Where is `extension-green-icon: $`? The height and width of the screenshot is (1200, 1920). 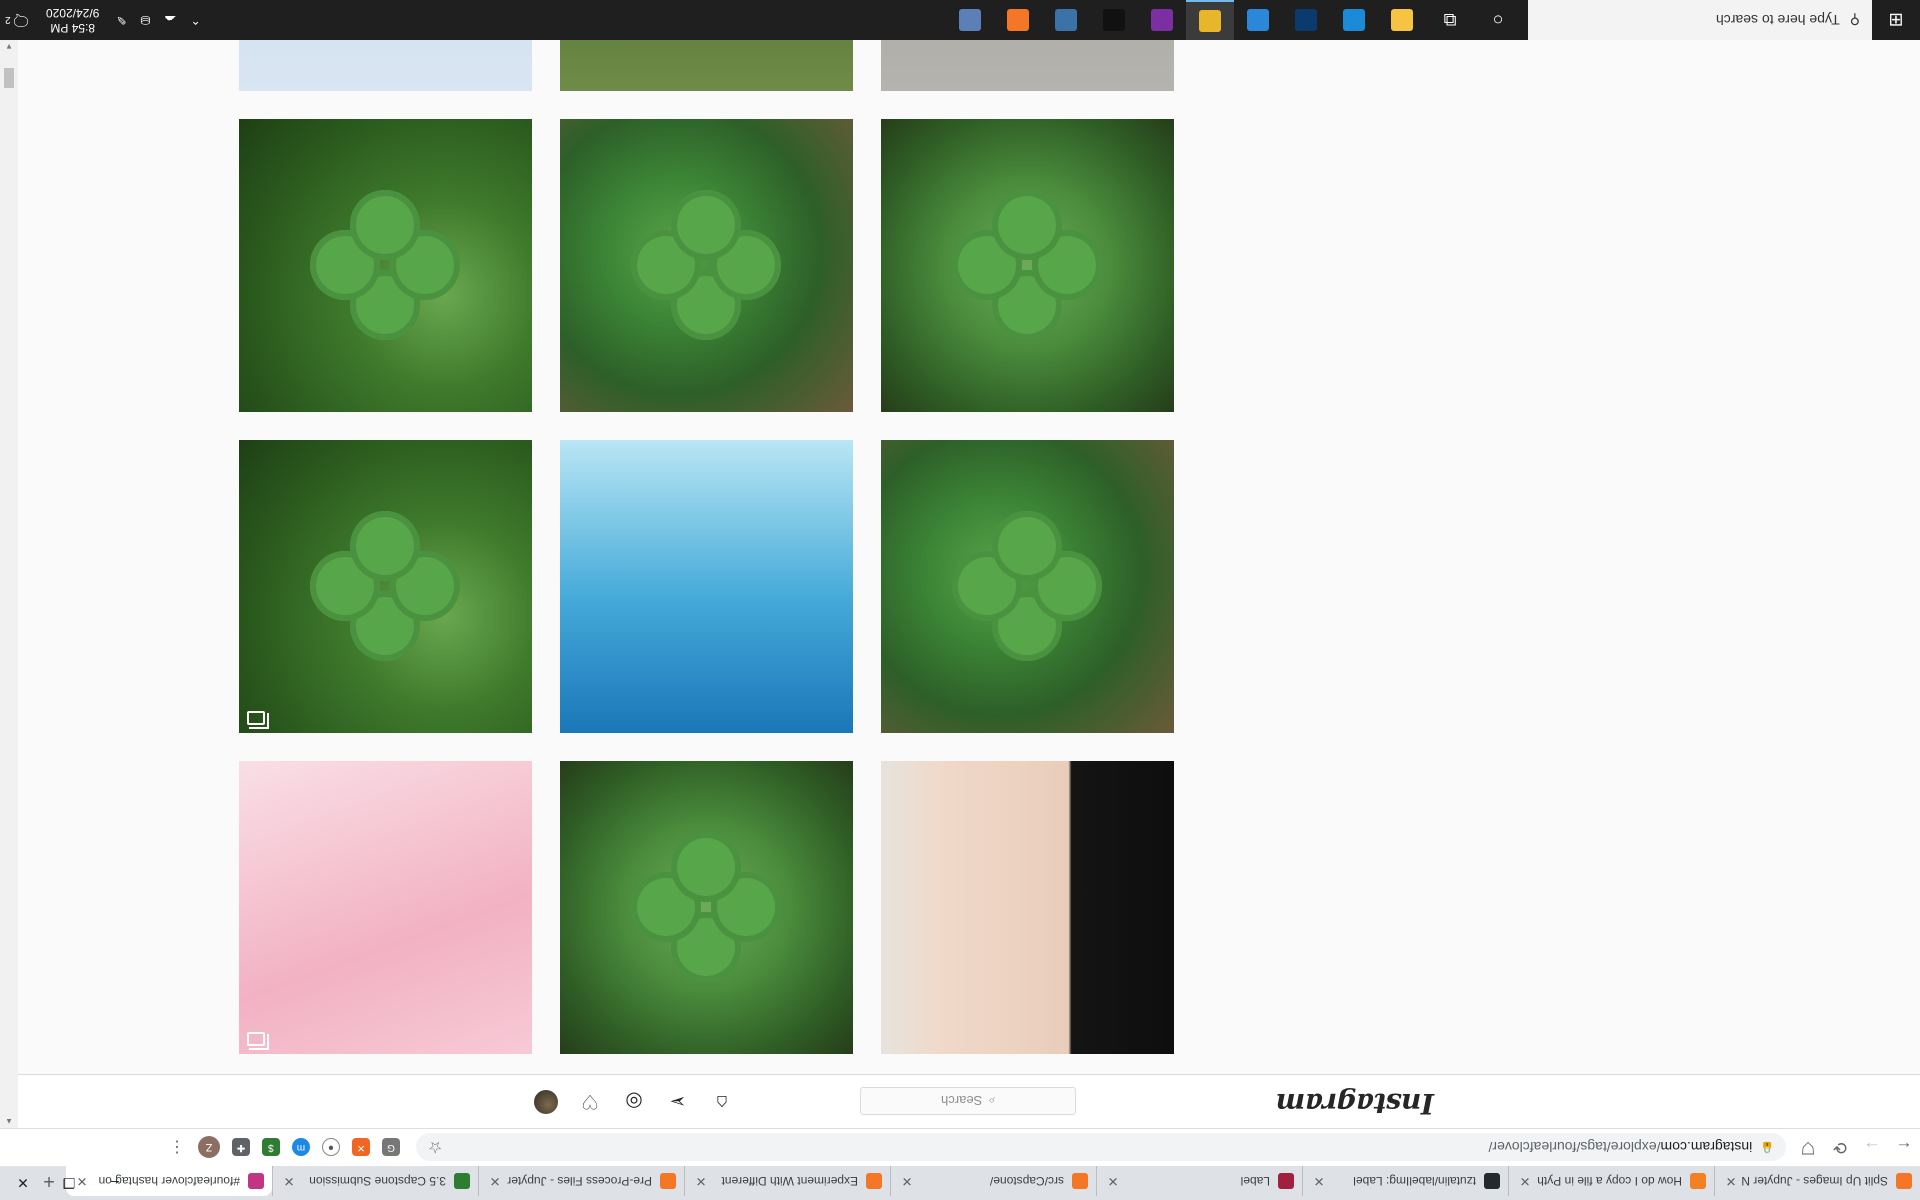
extension-green-icon: $ is located at coordinates (271, 1147).